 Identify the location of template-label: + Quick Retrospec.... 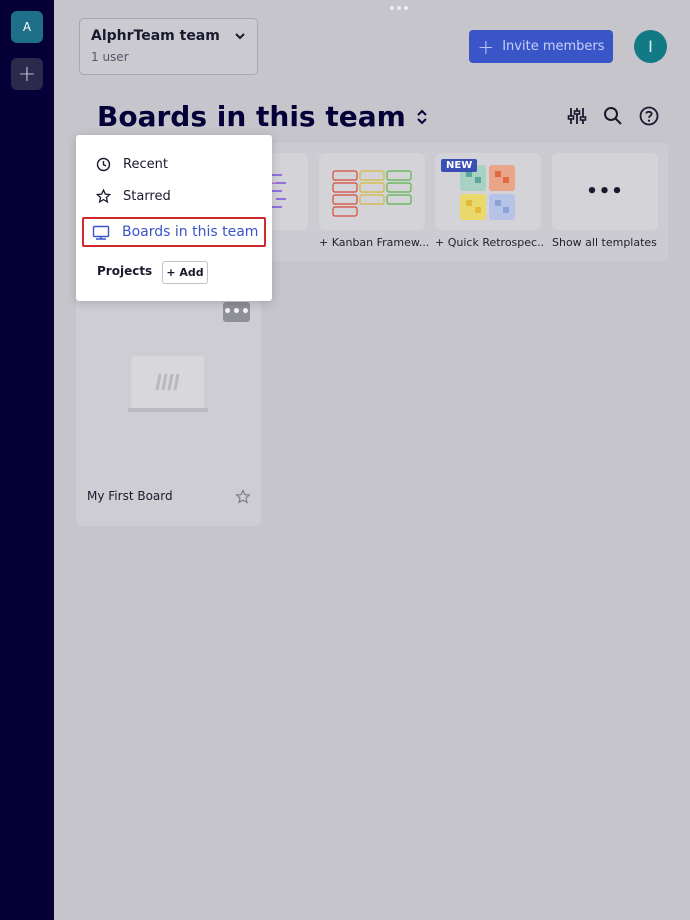
(490, 242).